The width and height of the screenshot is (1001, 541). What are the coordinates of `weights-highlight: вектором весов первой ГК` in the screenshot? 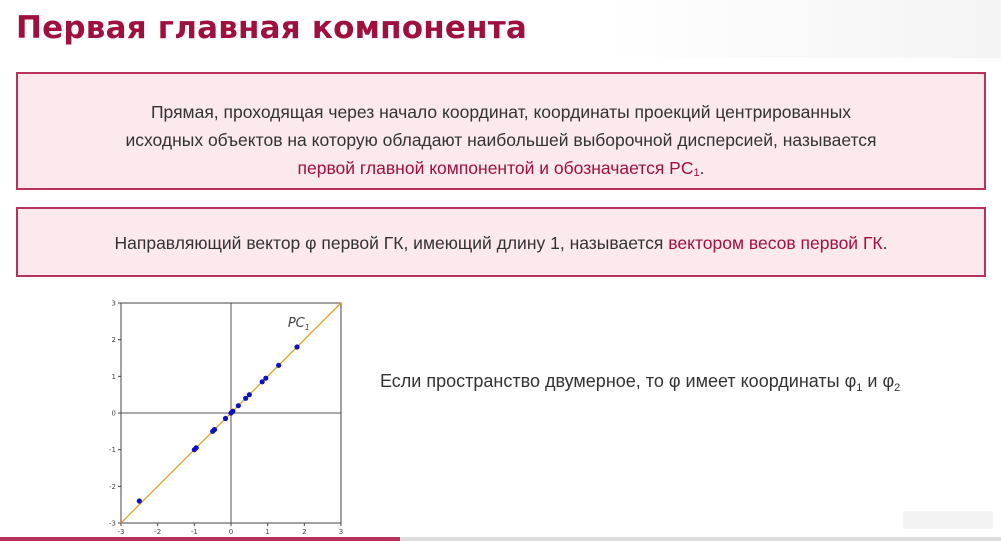 It's located at (775, 243).